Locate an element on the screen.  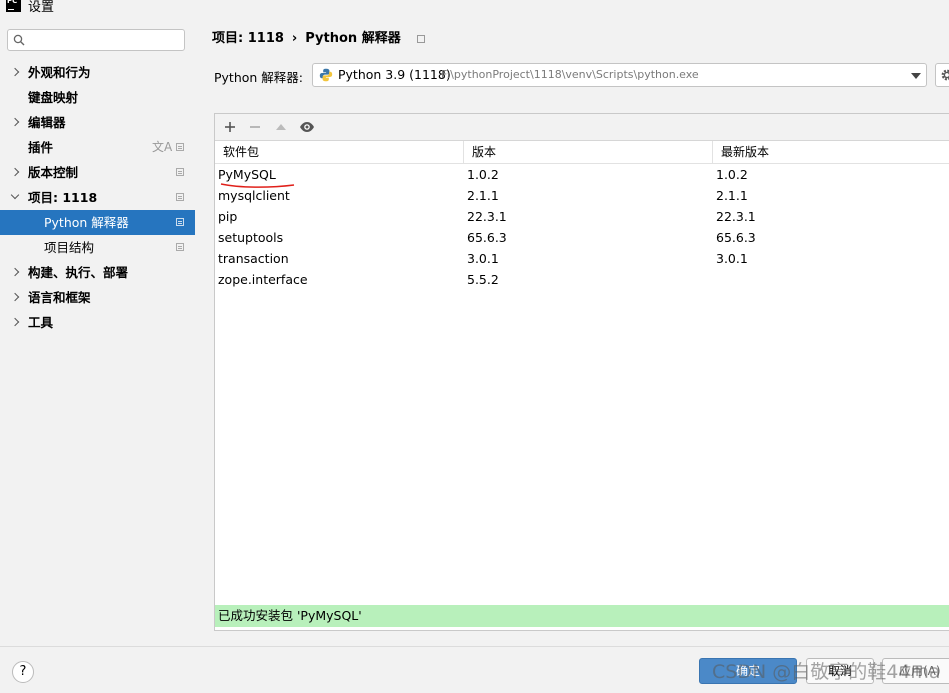
package-table-header: 软件包 版本 最新版本 is located at coordinates (582, 152).